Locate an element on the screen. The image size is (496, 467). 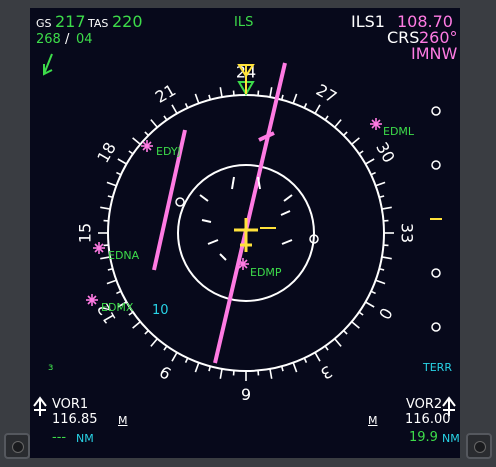
vor2-distance-unit: NM is located at coordinates (451, 438).